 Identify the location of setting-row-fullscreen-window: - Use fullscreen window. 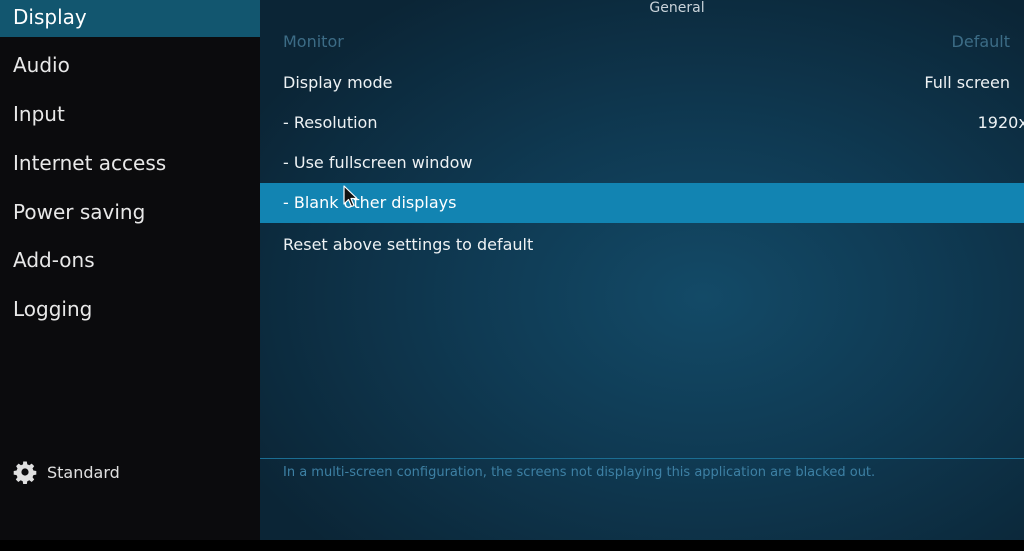
(642, 163).